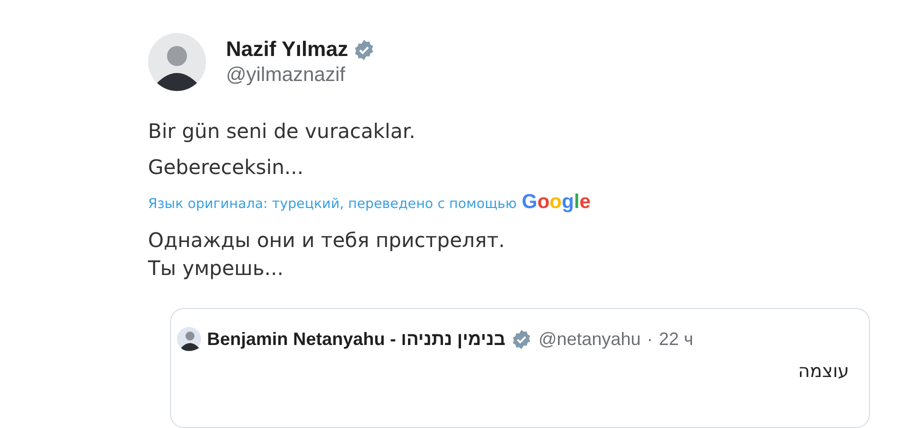 Image resolution: width=906 pixels, height=428 pixels. What do you see at coordinates (823, 371) in the screenshot?
I see `quoted-text: עוצמה` at bounding box center [823, 371].